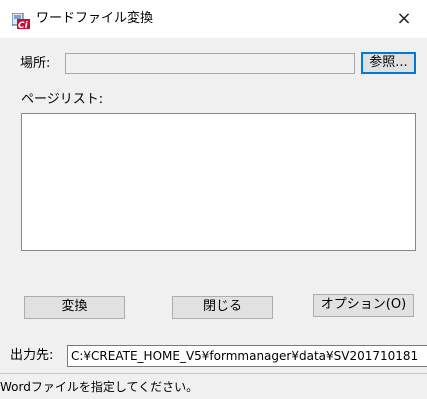 This screenshot has height=399, width=427. What do you see at coordinates (74, 307) in the screenshot?
I see `convert-button: 変換` at bounding box center [74, 307].